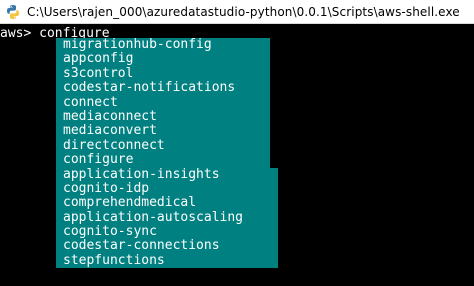 The height and width of the screenshot is (286, 474). I want to click on prompt-text: aws>, so click(20, 33).